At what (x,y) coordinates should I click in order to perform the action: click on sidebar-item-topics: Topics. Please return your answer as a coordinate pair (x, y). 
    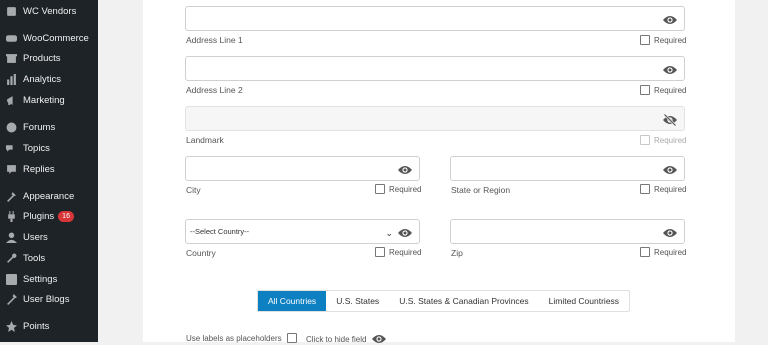
    Looking at the image, I should click on (49, 148).